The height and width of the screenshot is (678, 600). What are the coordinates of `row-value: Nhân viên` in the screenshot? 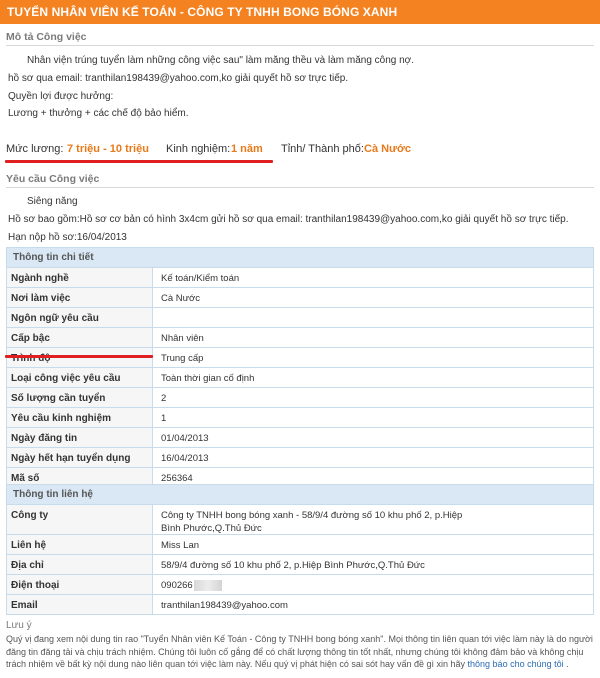 It's located at (182, 338).